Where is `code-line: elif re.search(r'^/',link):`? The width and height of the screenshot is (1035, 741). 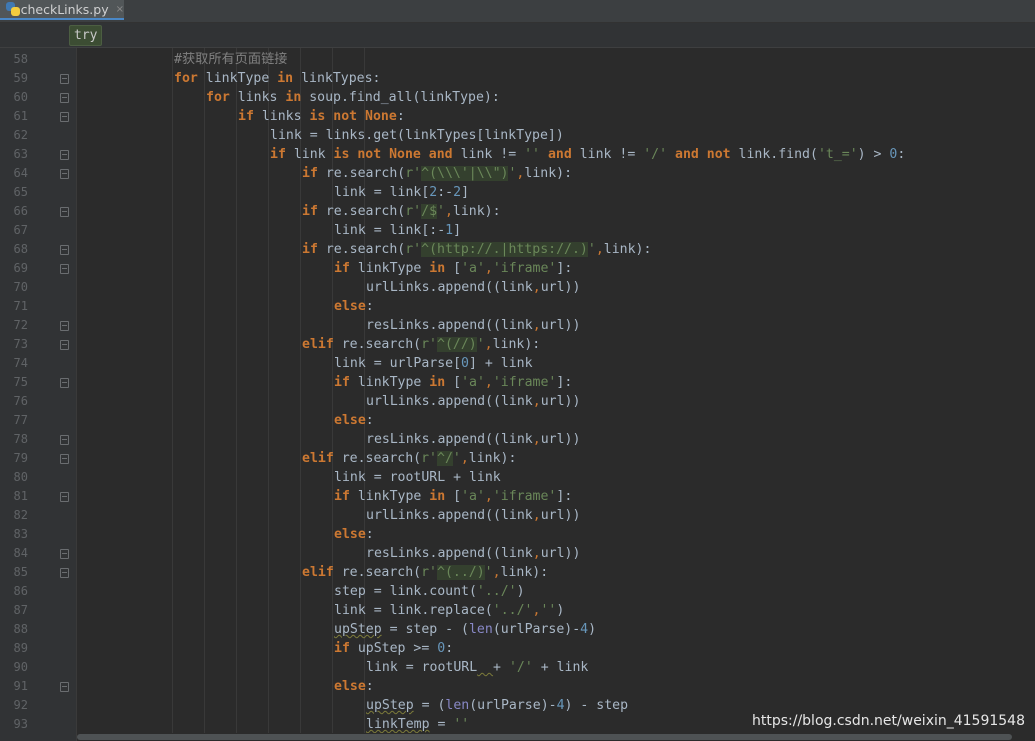 code-line: elif re.search(r'^/',link): is located at coordinates (409, 458).